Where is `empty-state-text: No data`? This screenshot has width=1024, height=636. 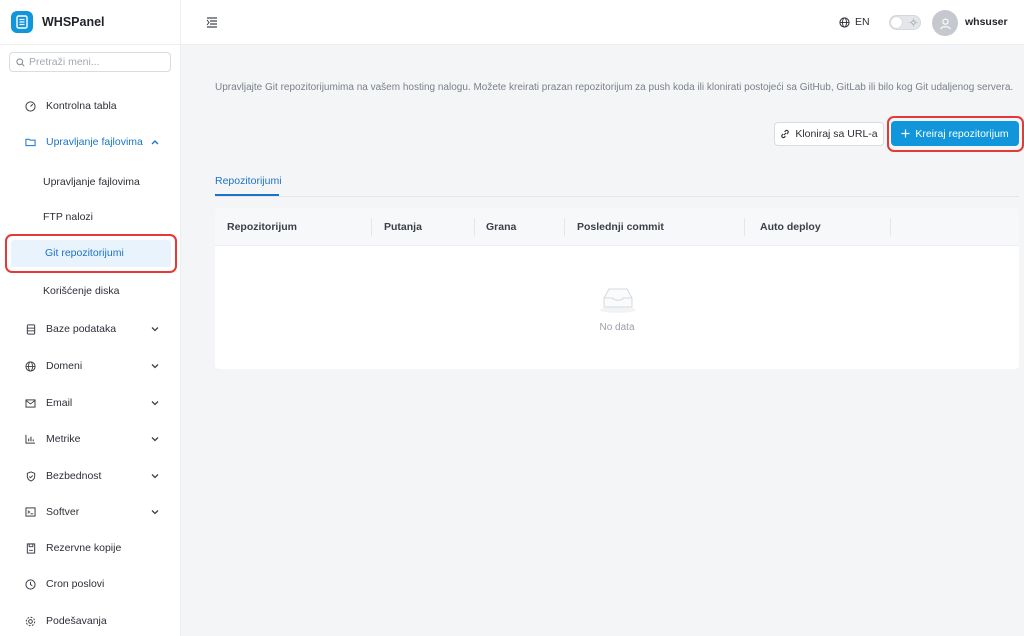 empty-state-text: No data is located at coordinates (617, 327).